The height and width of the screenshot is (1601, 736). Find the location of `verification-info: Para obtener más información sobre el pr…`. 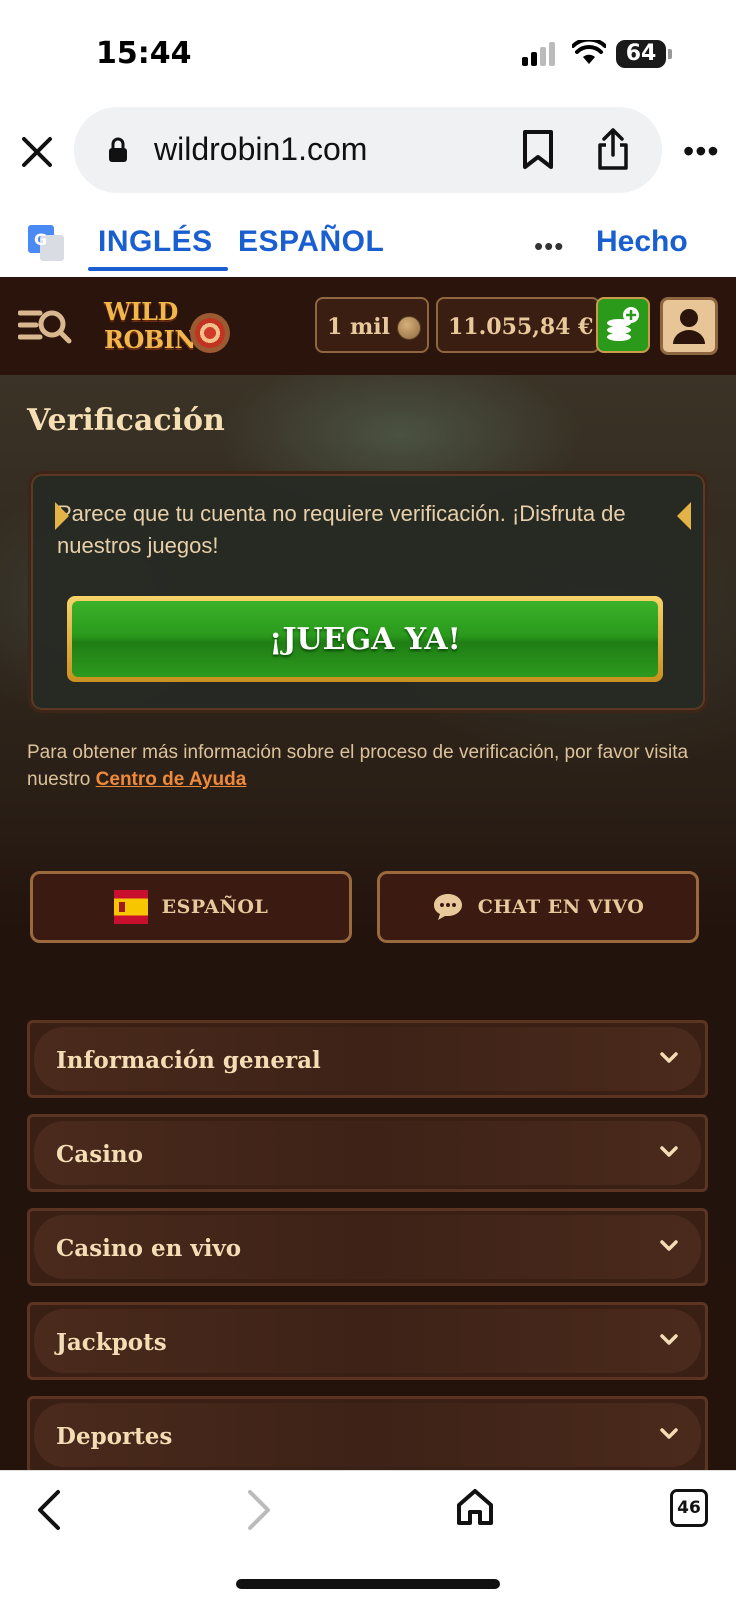

verification-info: Para obtener más información sobre el pr… is located at coordinates (372, 766).